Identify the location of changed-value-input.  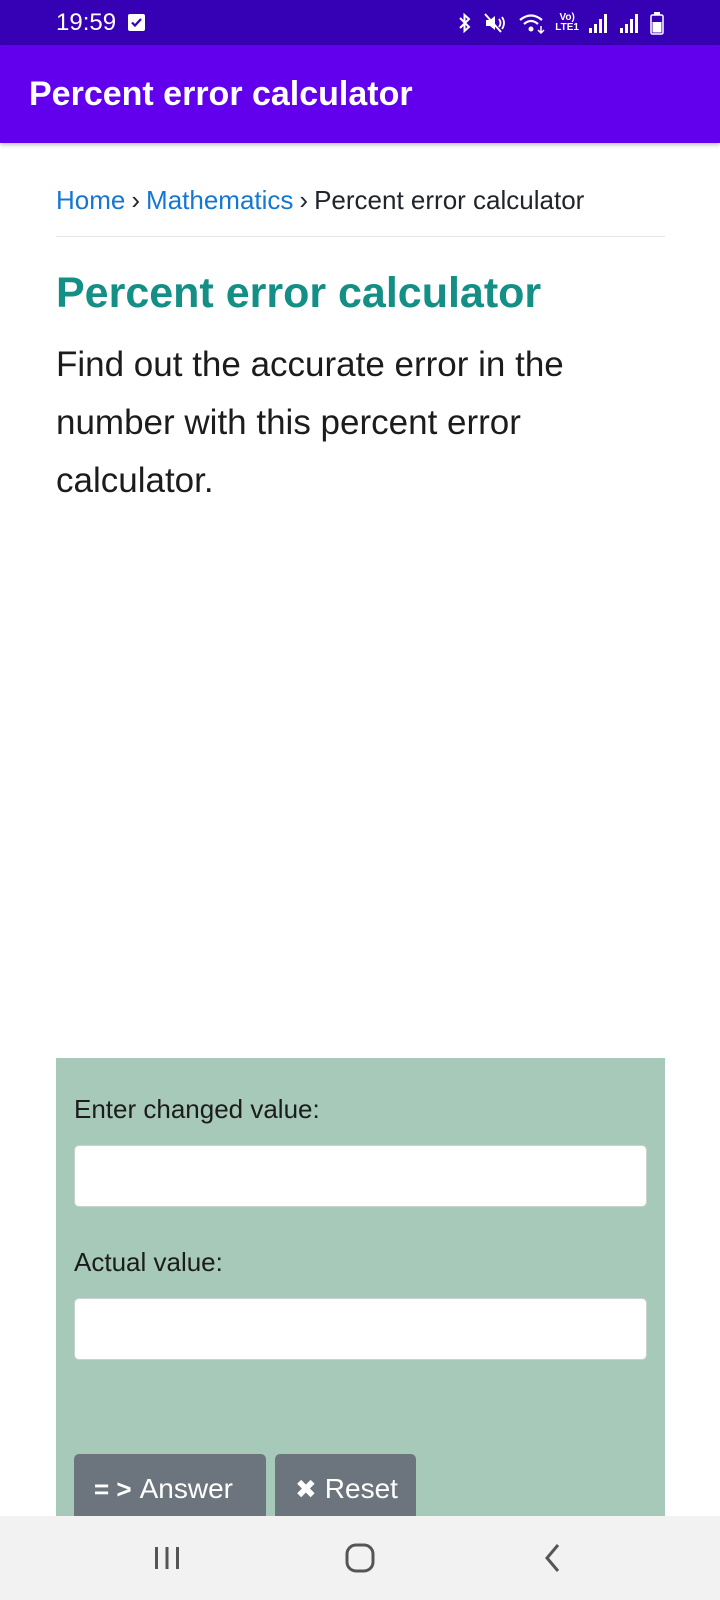
(360, 1176).